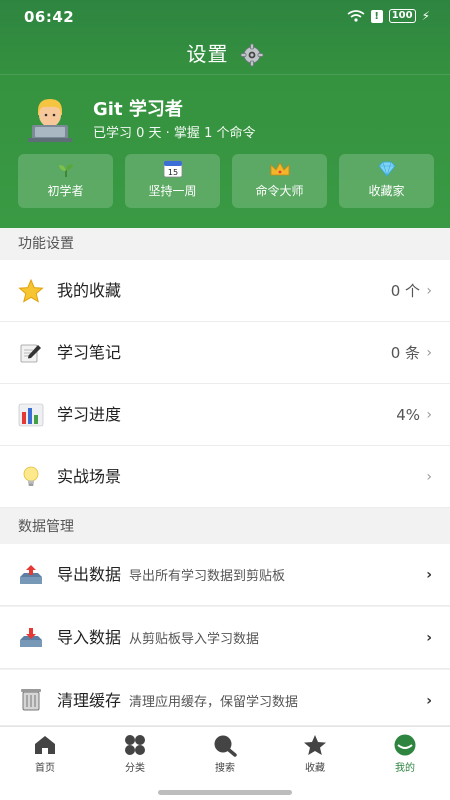  Describe the element at coordinates (172, 191) in the screenshot. I see `badge-label: 坚持一周` at that location.